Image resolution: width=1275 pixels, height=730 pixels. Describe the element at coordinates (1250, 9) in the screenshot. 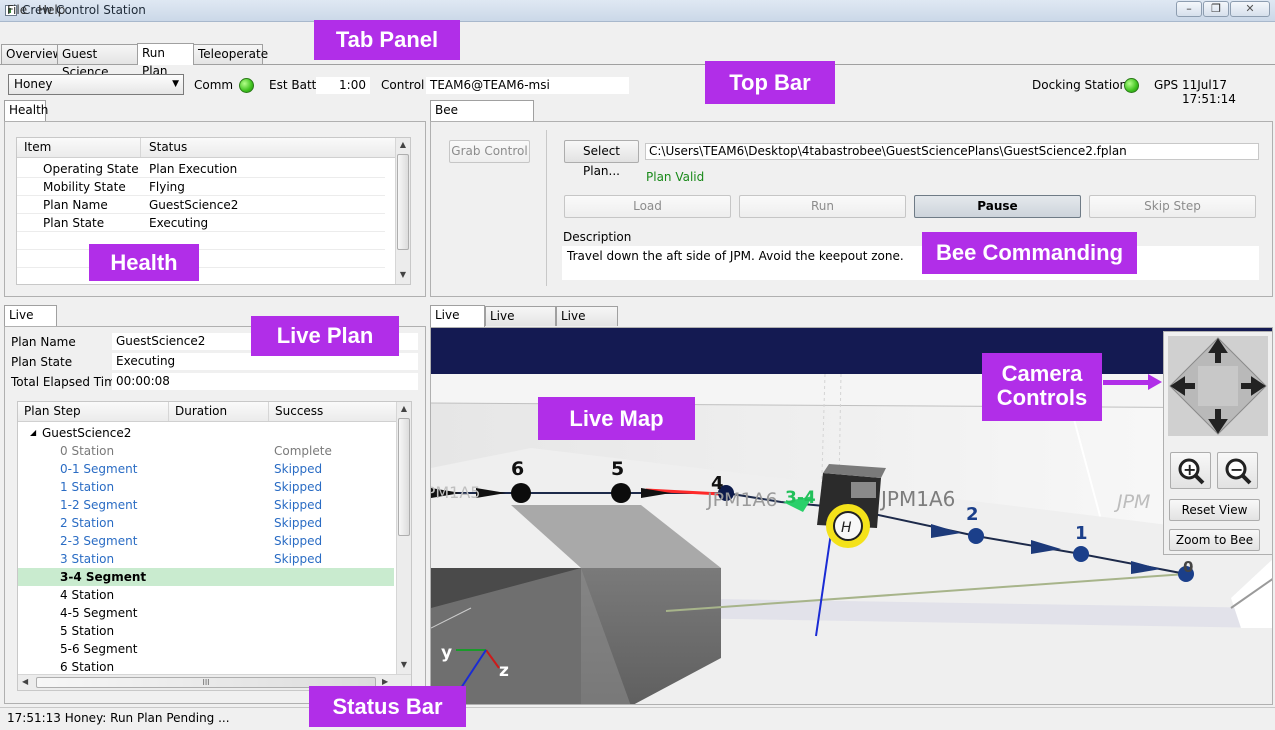

I see `close-button: ✕` at that location.